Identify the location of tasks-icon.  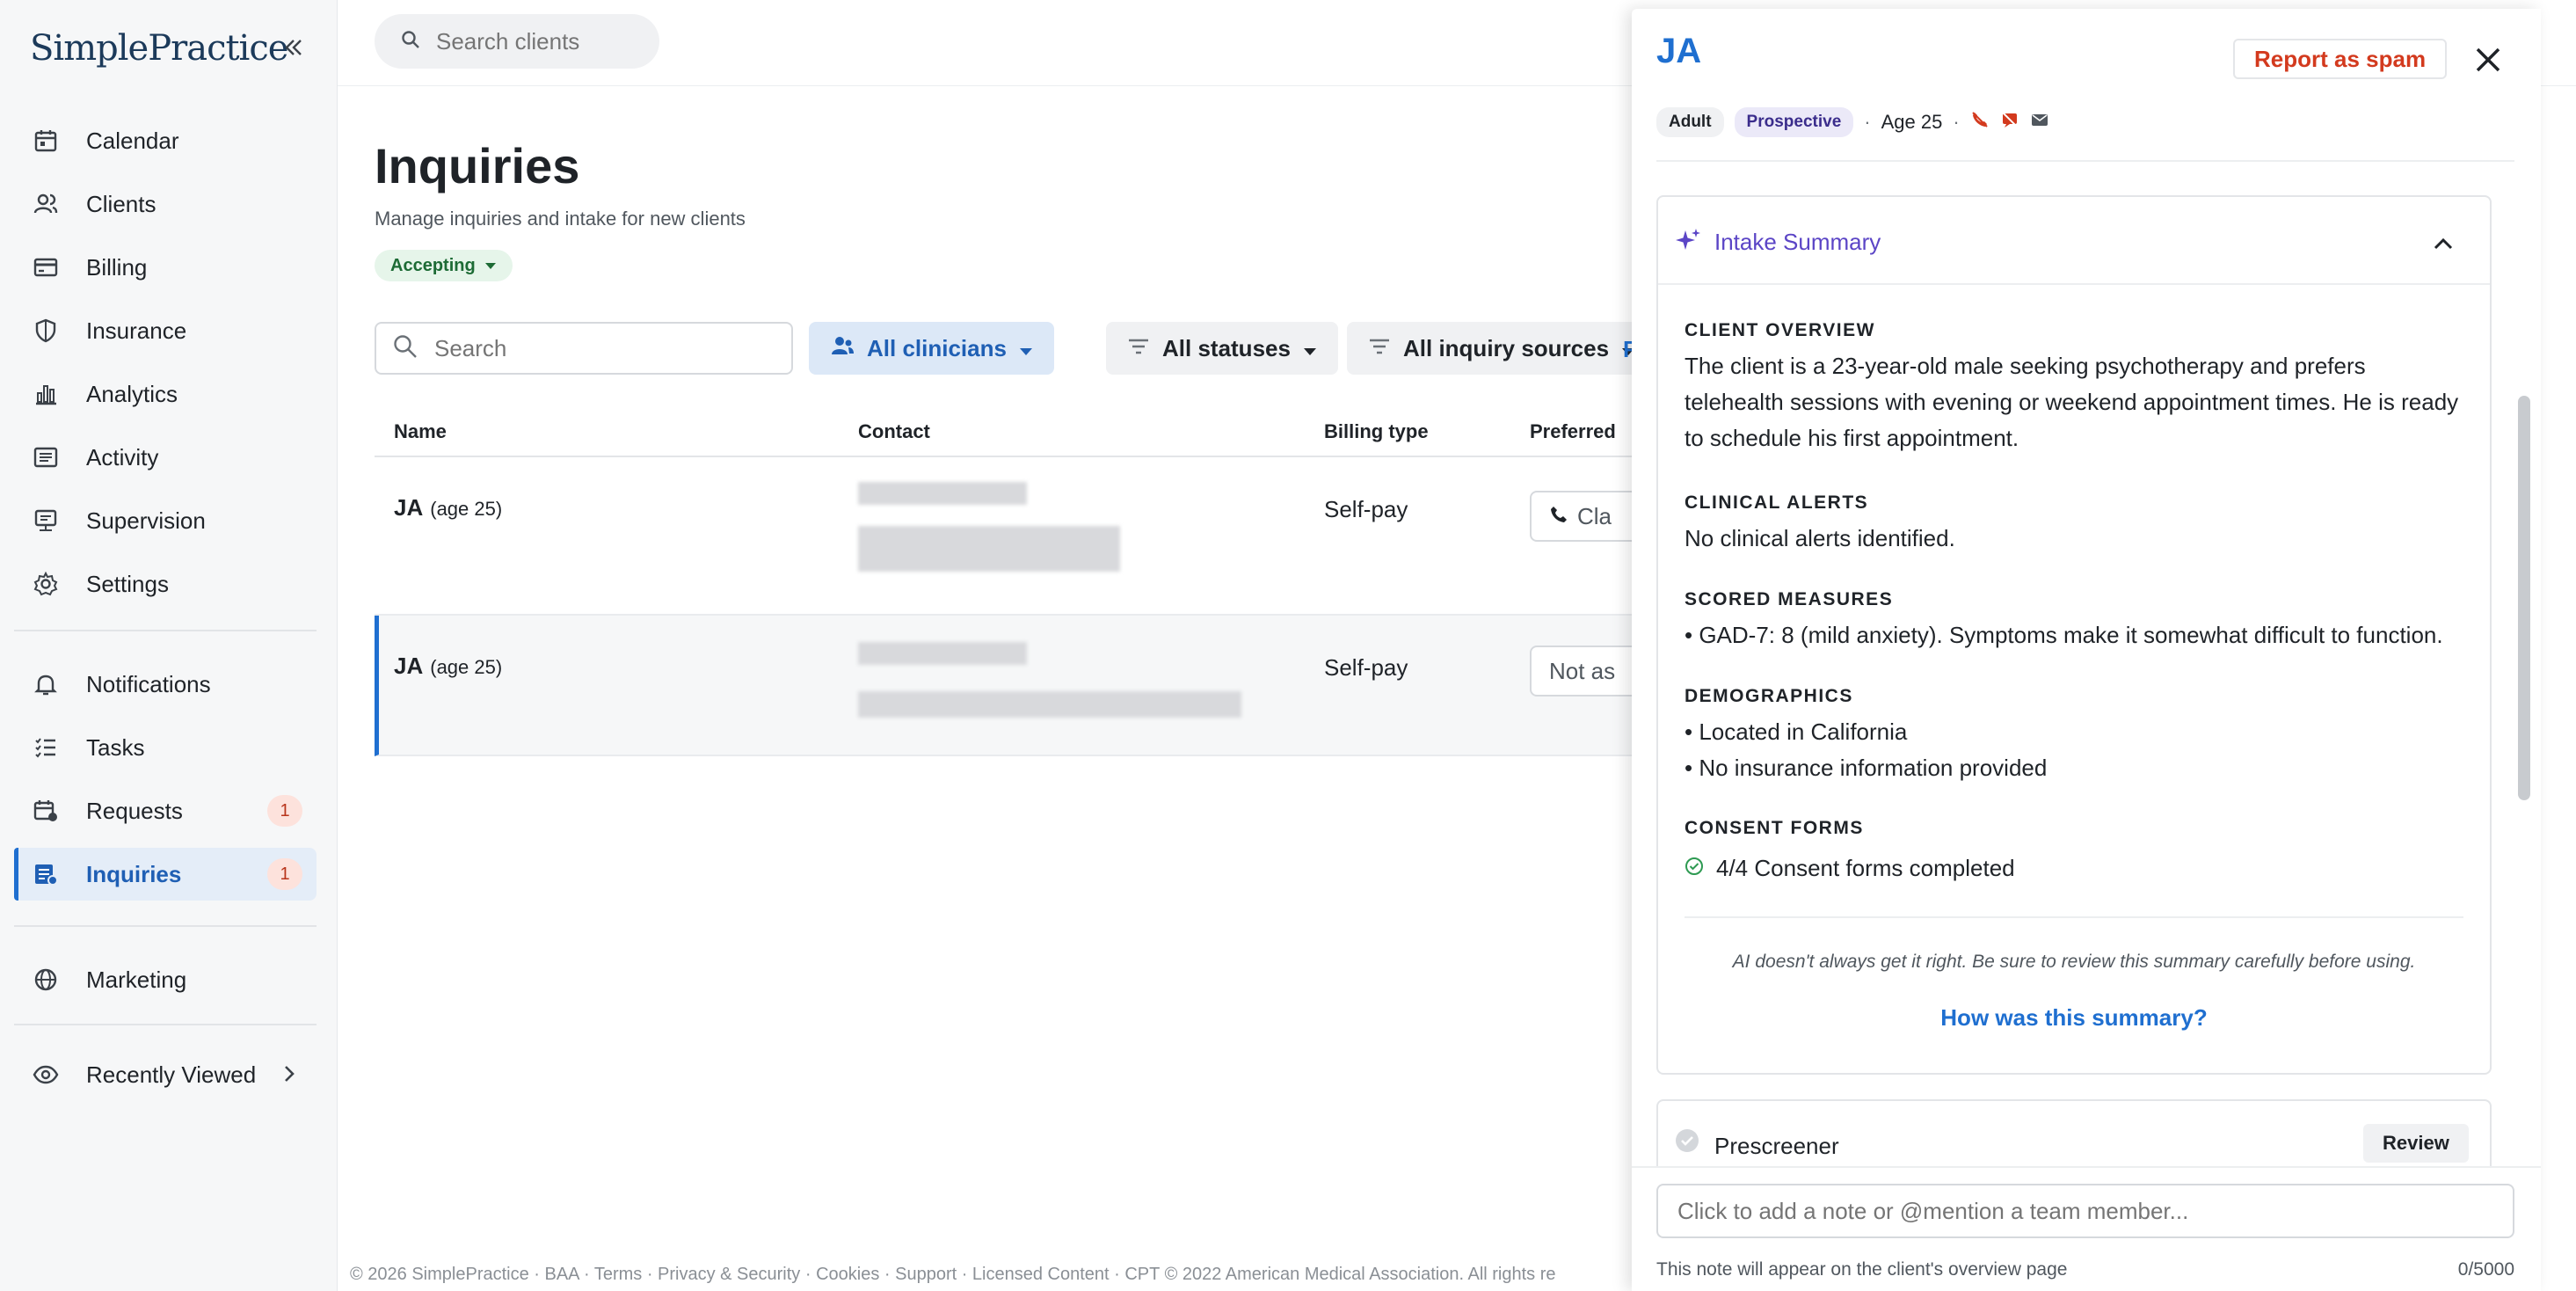
(46, 747).